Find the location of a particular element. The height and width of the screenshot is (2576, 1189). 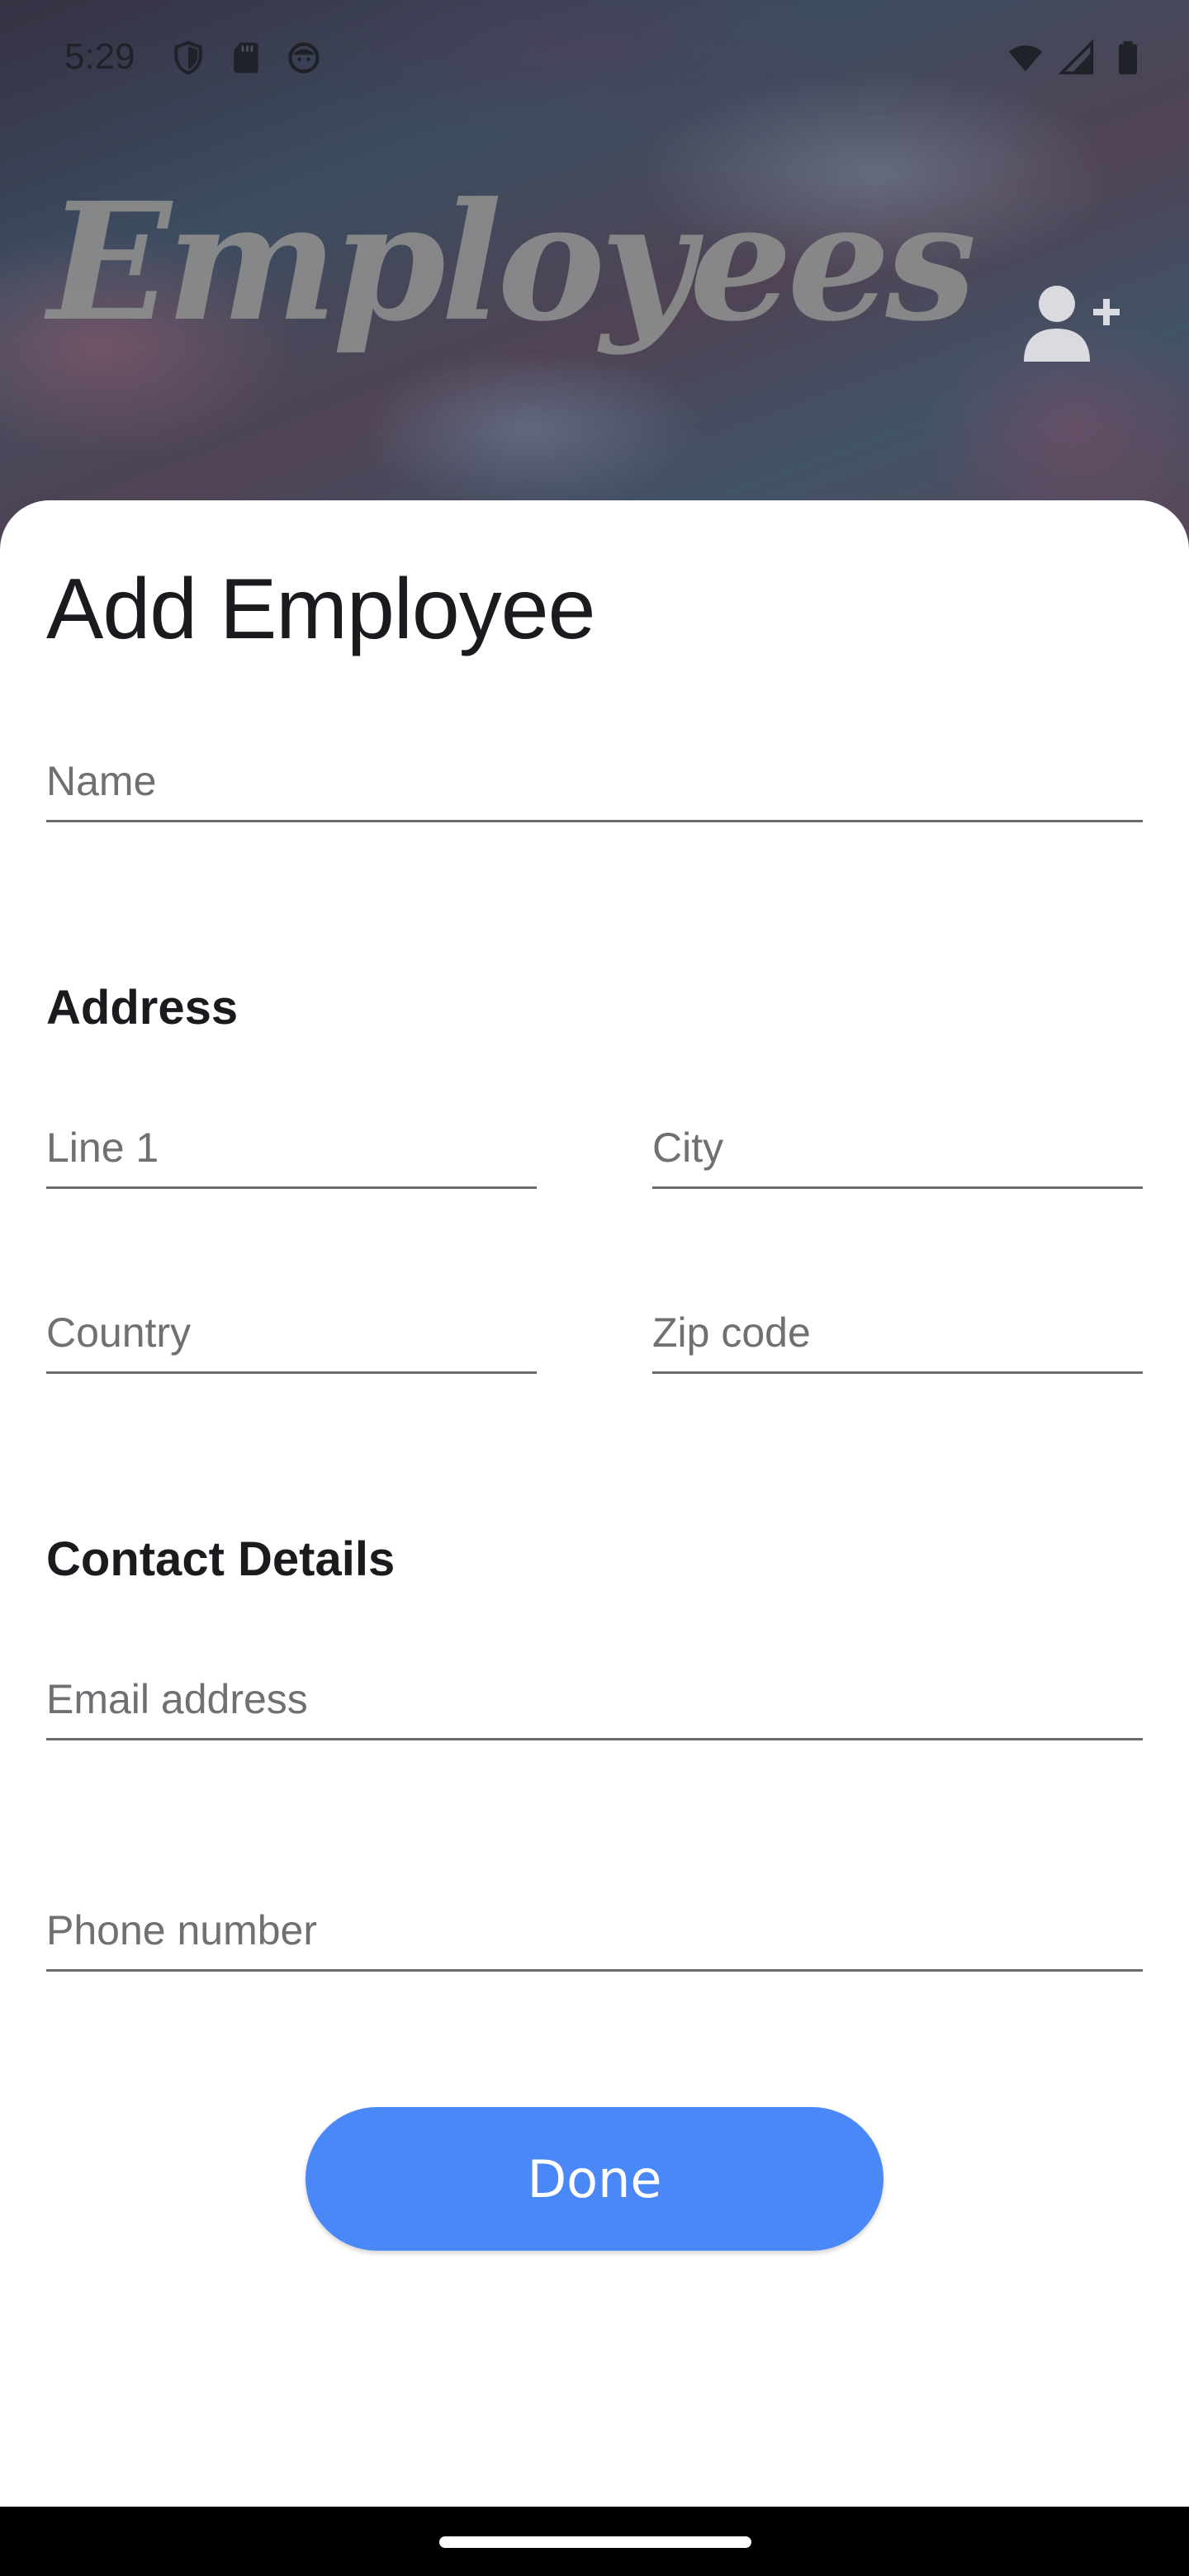

battery-icon is located at coordinates (1128, 57).